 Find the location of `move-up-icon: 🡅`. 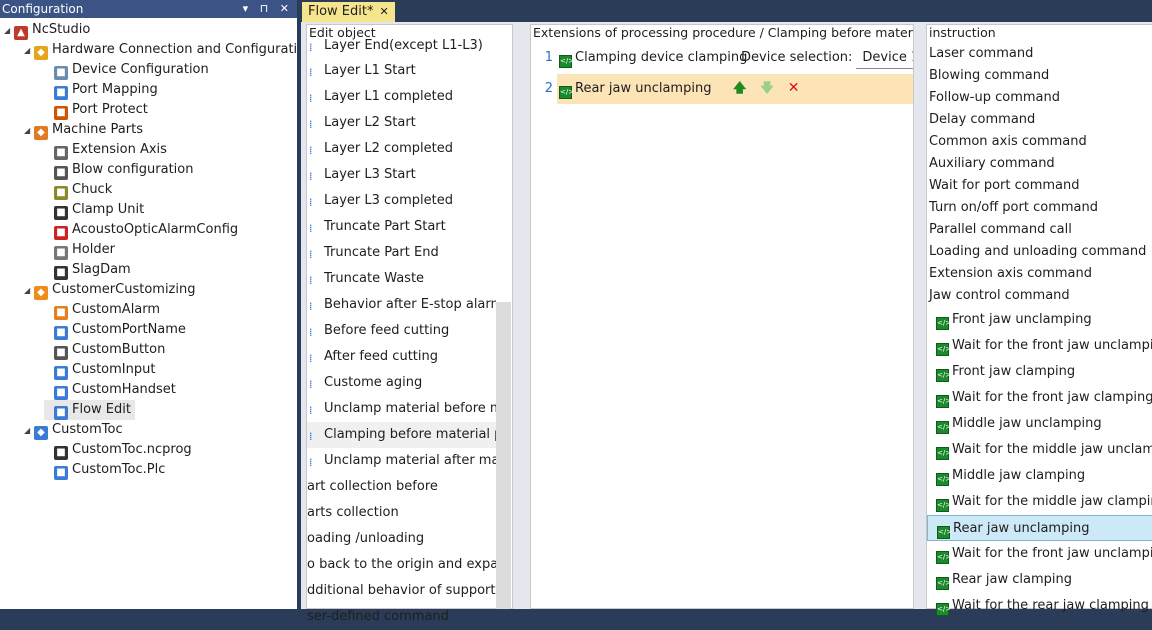

move-up-icon: 🡅 is located at coordinates (739, 88).